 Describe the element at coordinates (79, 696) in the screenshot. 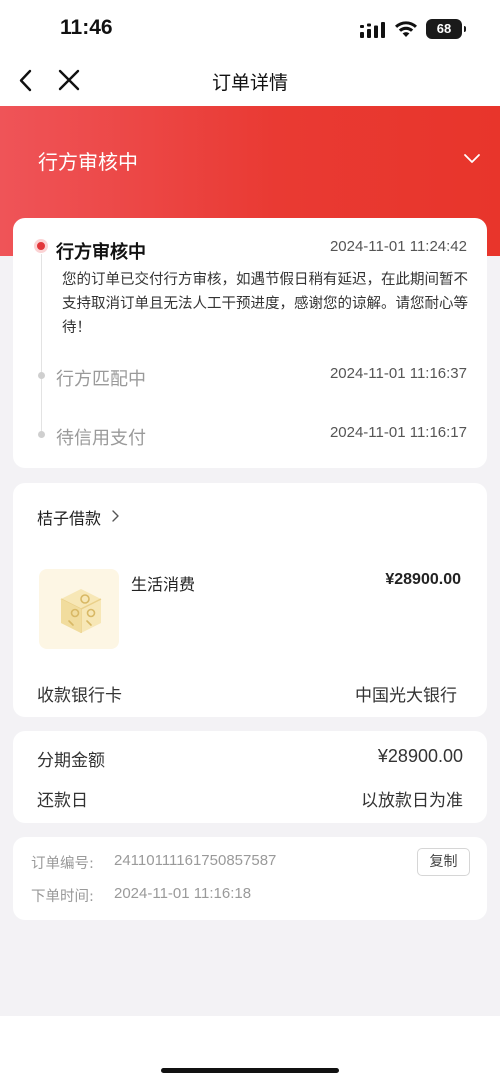

I see `bank-card-label: 收款银行卡` at that location.